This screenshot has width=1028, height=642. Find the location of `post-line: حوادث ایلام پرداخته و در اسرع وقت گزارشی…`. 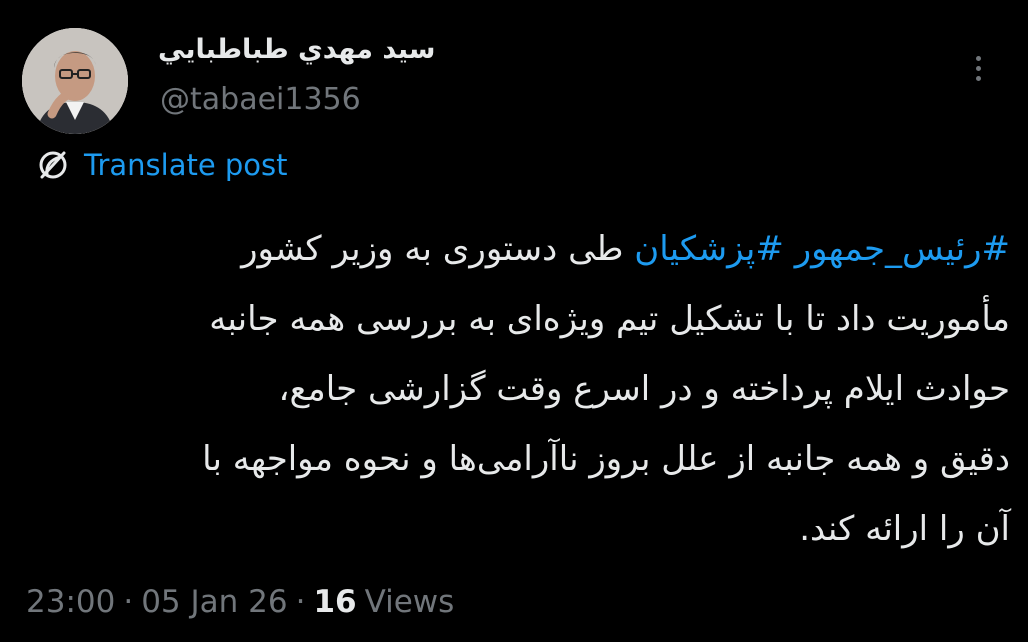

post-line: حوادث ایلام پرداخته و در اسرع وقت گزارشی… is located at coordinates (644, 389).